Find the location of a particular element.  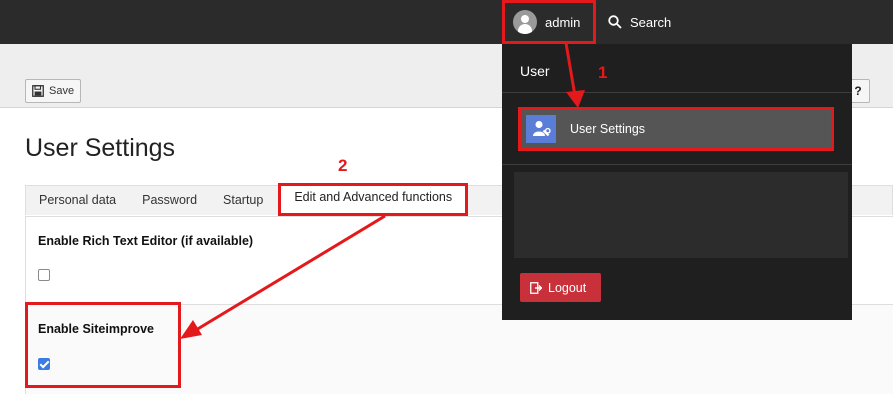

annotation-step-2: 2 is located at coordinates (343, 165).